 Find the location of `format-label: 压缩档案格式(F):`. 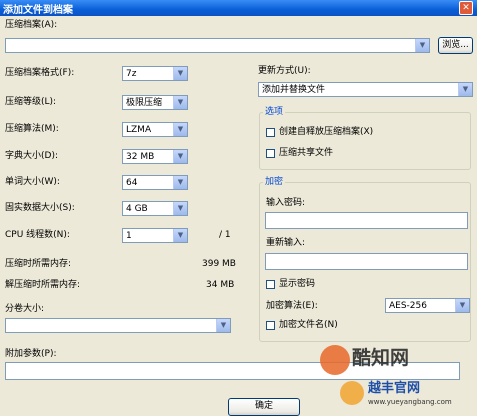

format-label: 压缩档案格式(F): is located at coordinates (40, 73).